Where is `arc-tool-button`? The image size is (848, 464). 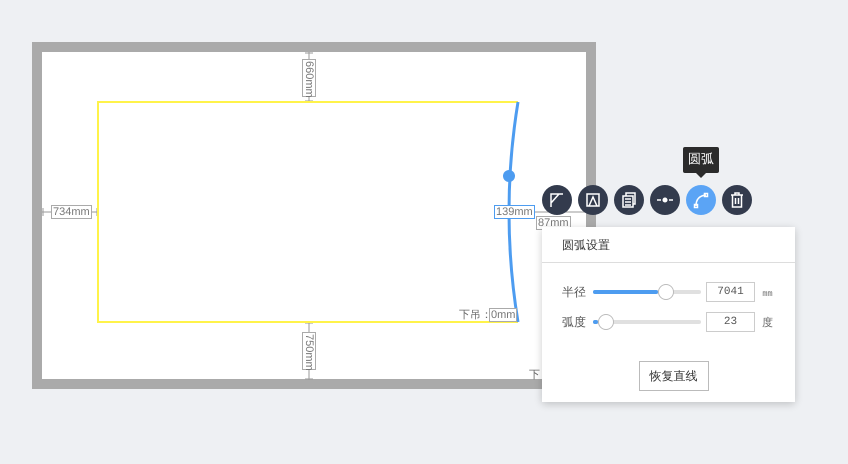
arc-tool-button is located at coordinates (701, 200).